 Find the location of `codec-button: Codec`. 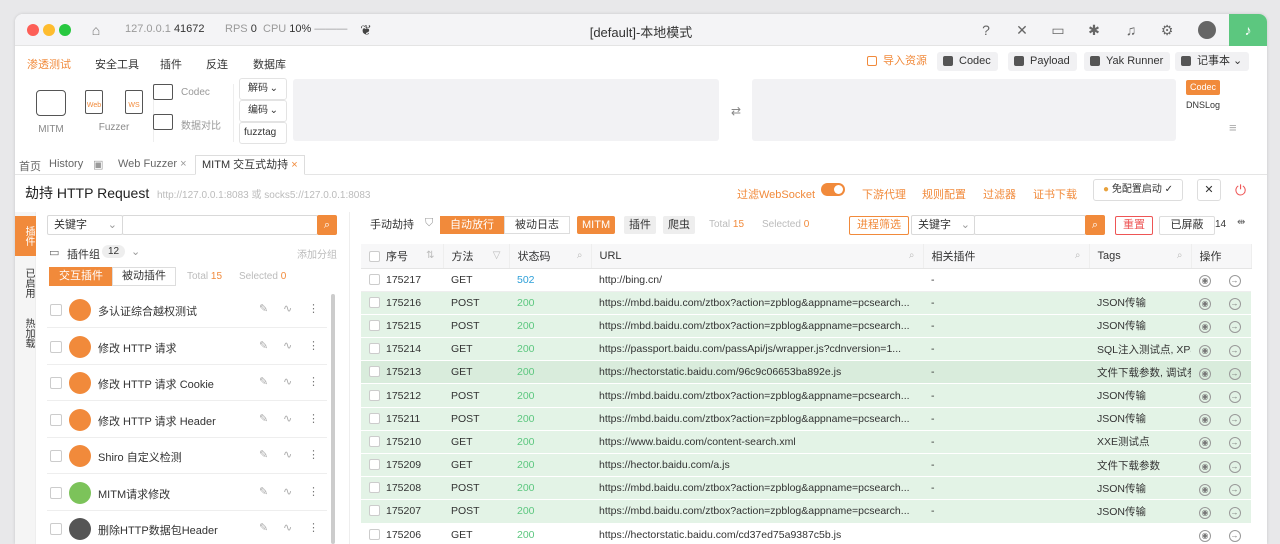

codec-button: Codec is located at coordinates (967, 61).